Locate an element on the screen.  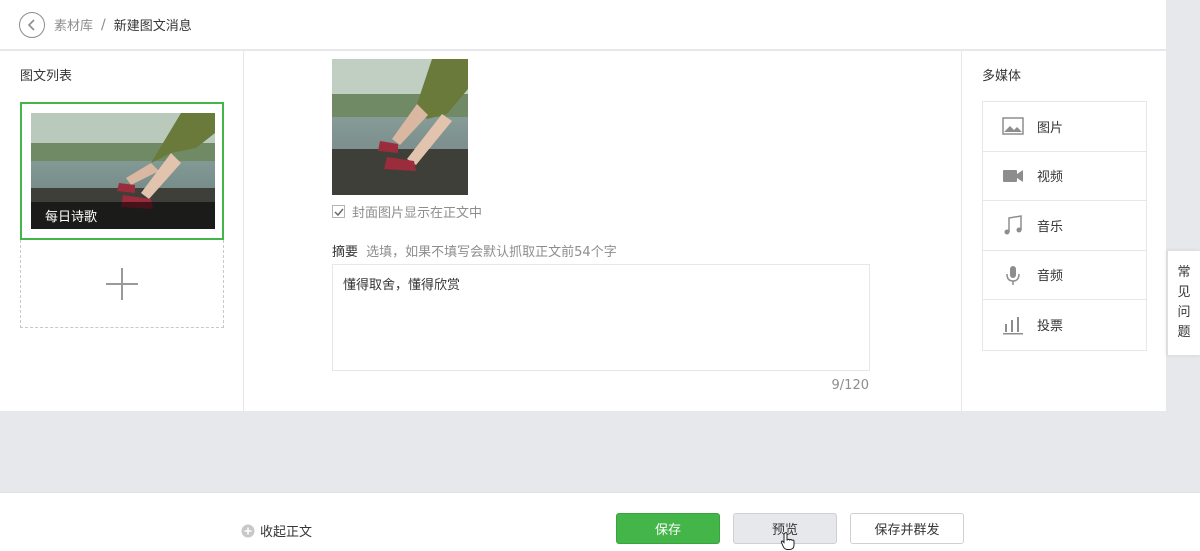
article-card: 每日诗歌 is located at coordinates (122, 171).